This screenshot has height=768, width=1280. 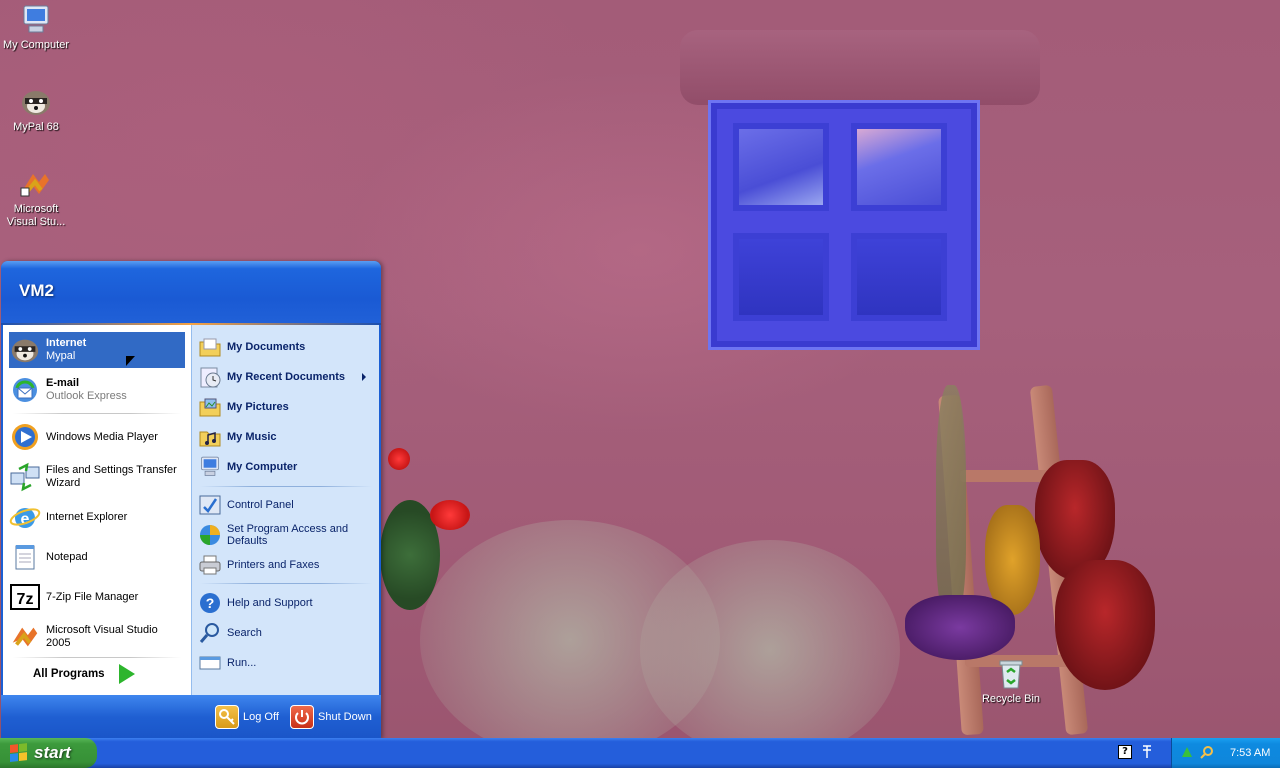 What do you see at coordinates (287, 565) in the screenshot?
I see `printers-and-faxes: Printers and Faxes` at bounding box center [287, 565].